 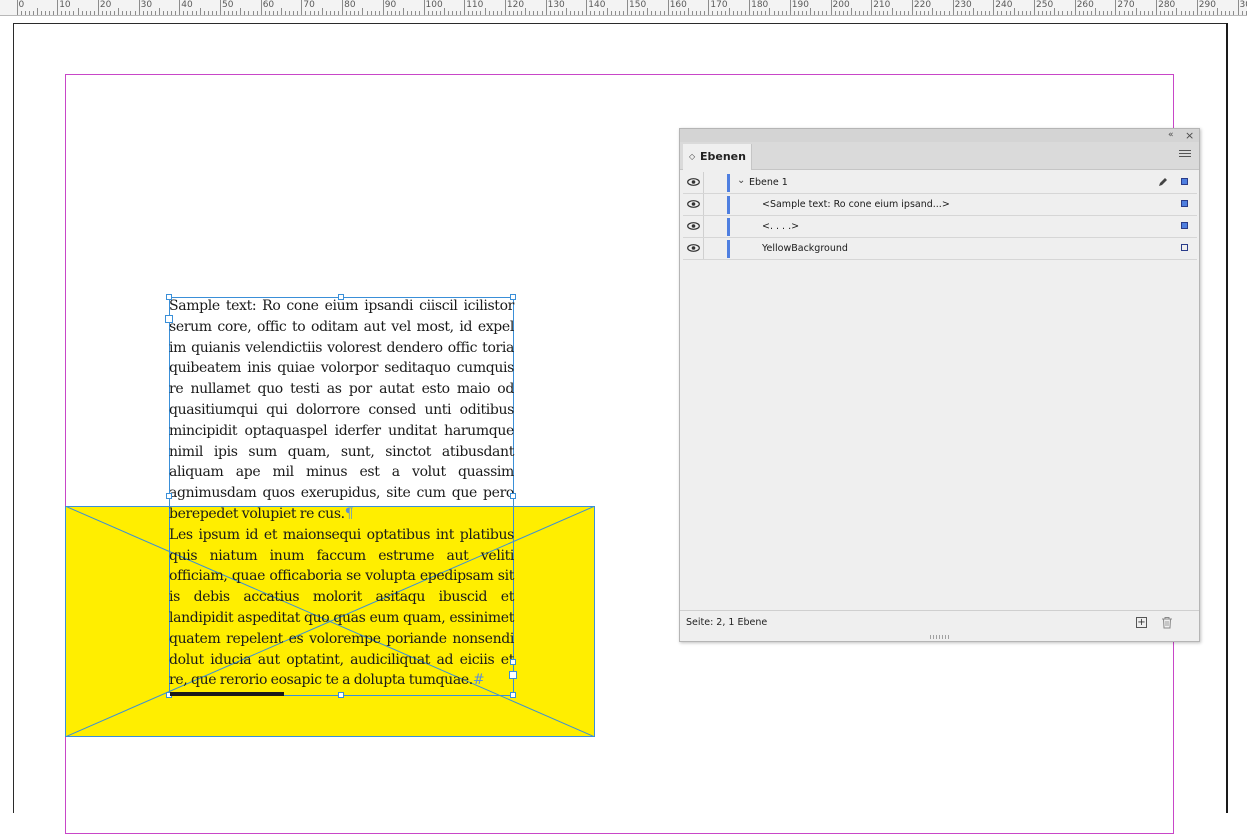 I want to click on layer-row-yellowbackground: YellowBackground, so click(x=940, y=249).